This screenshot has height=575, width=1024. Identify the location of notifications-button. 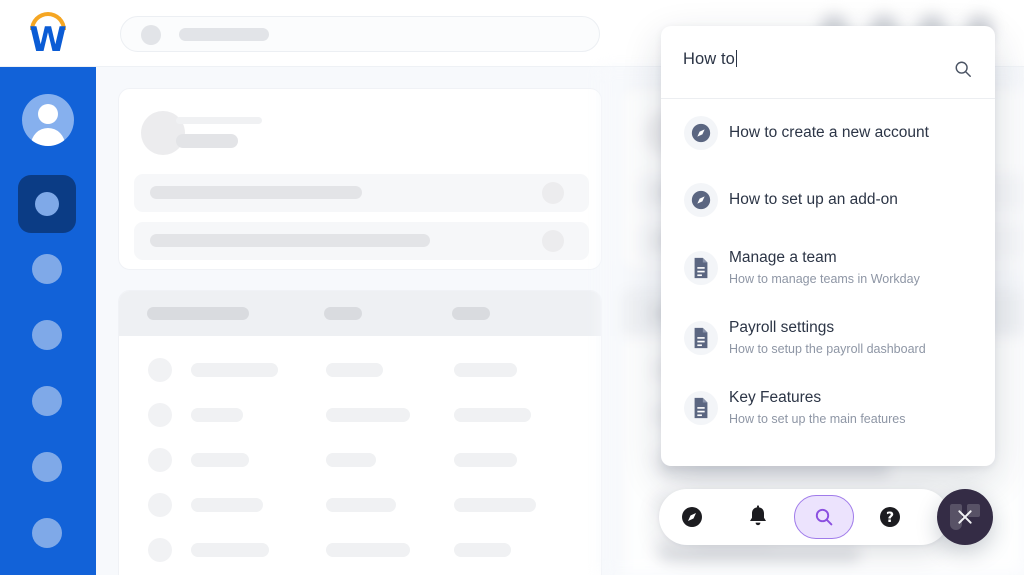
(758, 517).